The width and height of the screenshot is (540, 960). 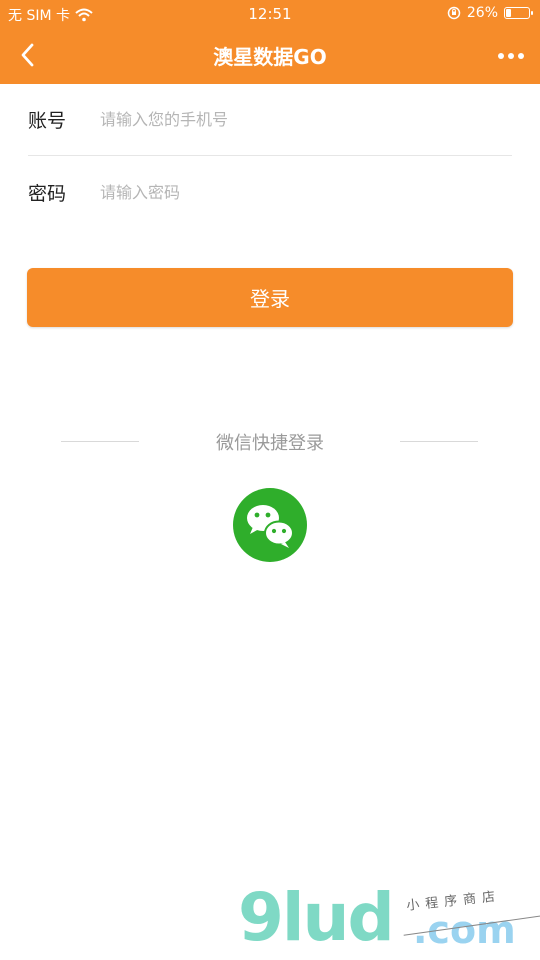 What do you see at coordinates (482, 13) in the screenshot?
I see `battery-percent: 26%` at bounding box center [482, 13].